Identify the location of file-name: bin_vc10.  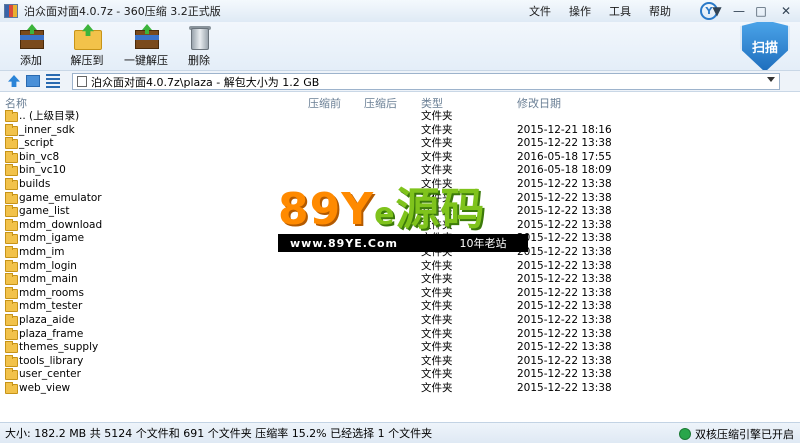
(42, 170).